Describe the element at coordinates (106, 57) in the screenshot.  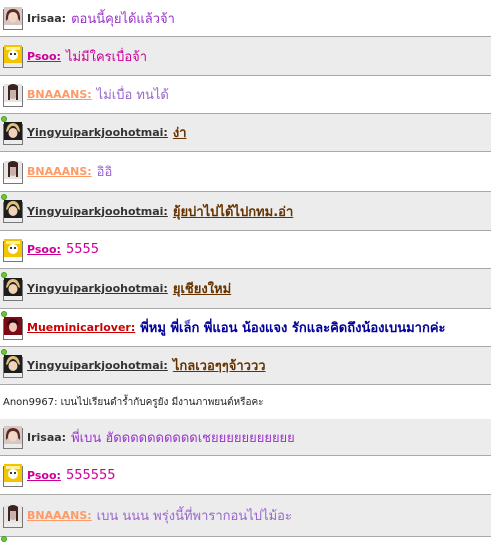
I see `message-text: ไม่มีใครเบื่อจ้า` at that location.